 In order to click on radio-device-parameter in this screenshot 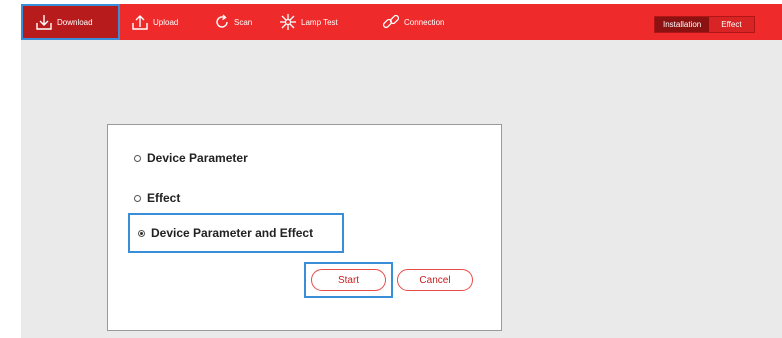, I will do `click(137, 158)`.